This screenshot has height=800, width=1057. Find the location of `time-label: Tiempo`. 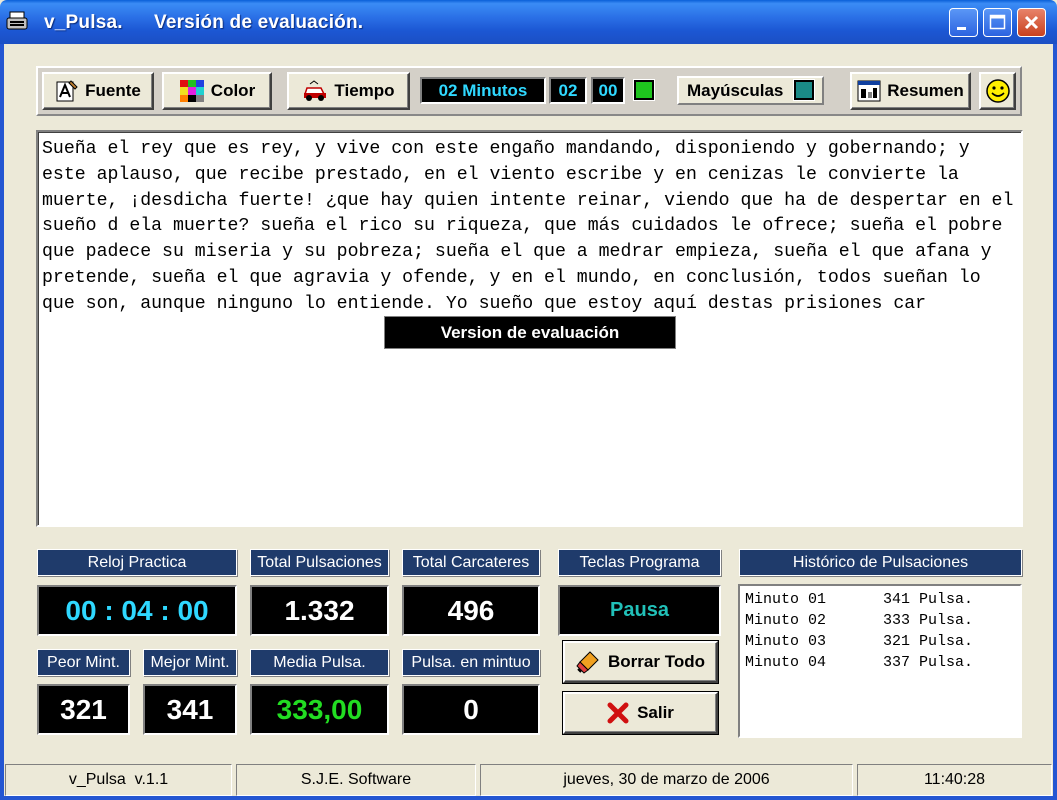

time-label: Tiempo is located at coordinates (364, 90).